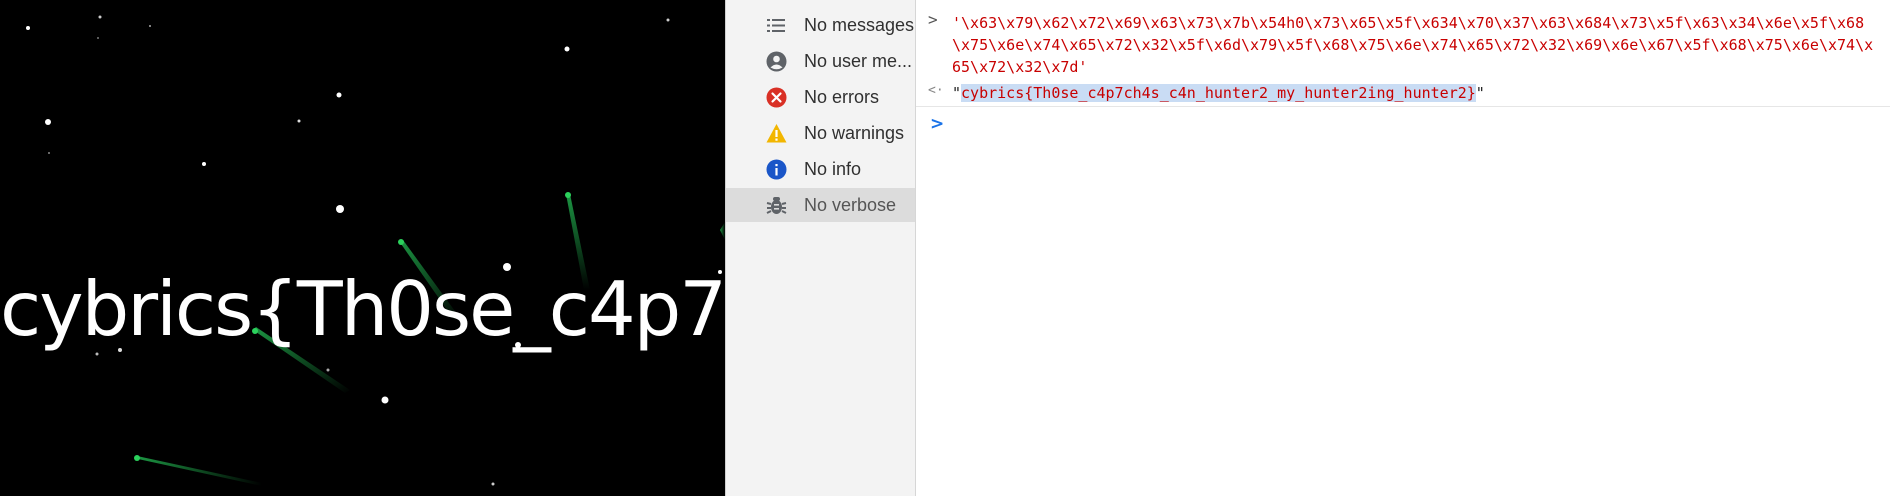 The height and width of the screenshot is (496, 1890). I want to click on sidebar-item-label: No verbose, so click(850, 205).